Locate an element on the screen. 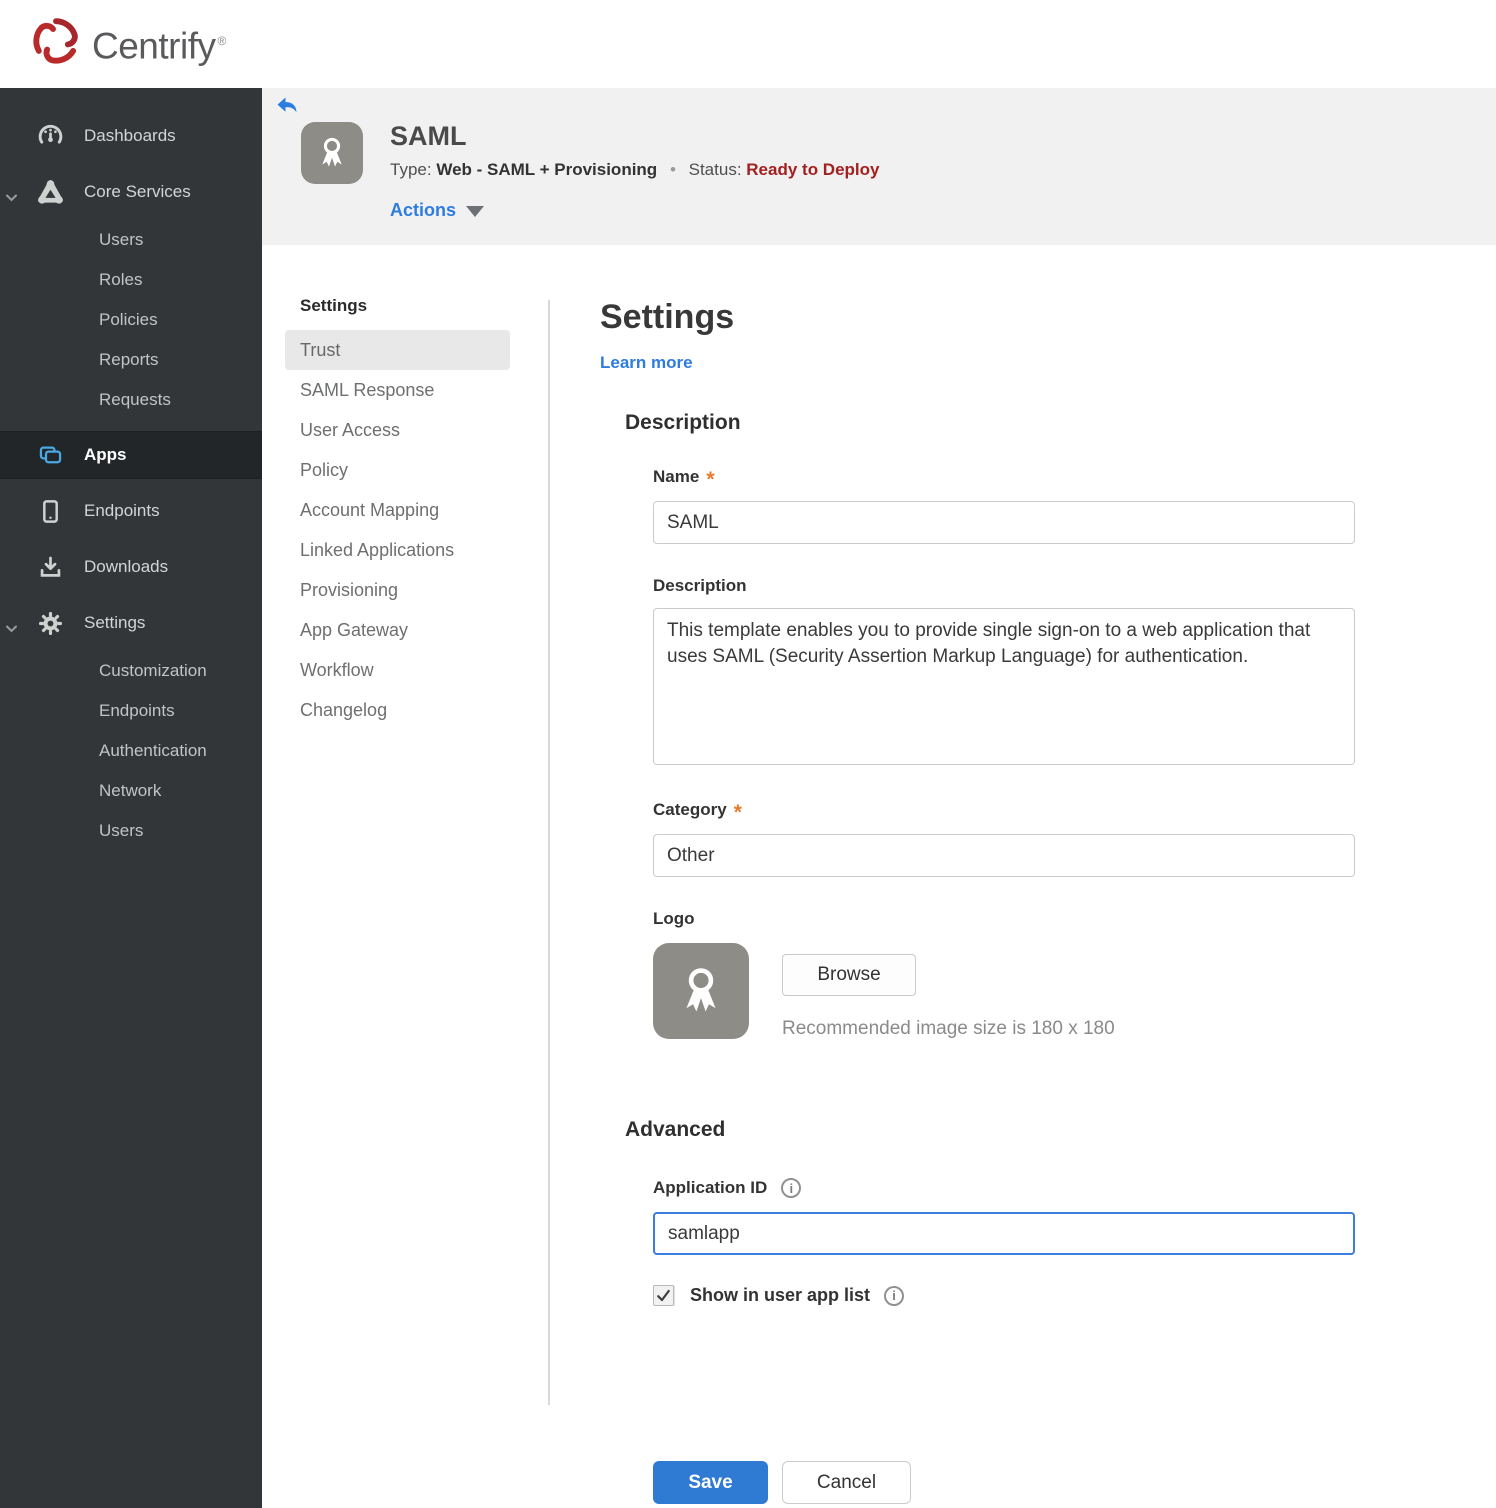 The image size is (1496, 1508). sidebar-item-dashboards: Dashboards is located at coordinates (131, 136).